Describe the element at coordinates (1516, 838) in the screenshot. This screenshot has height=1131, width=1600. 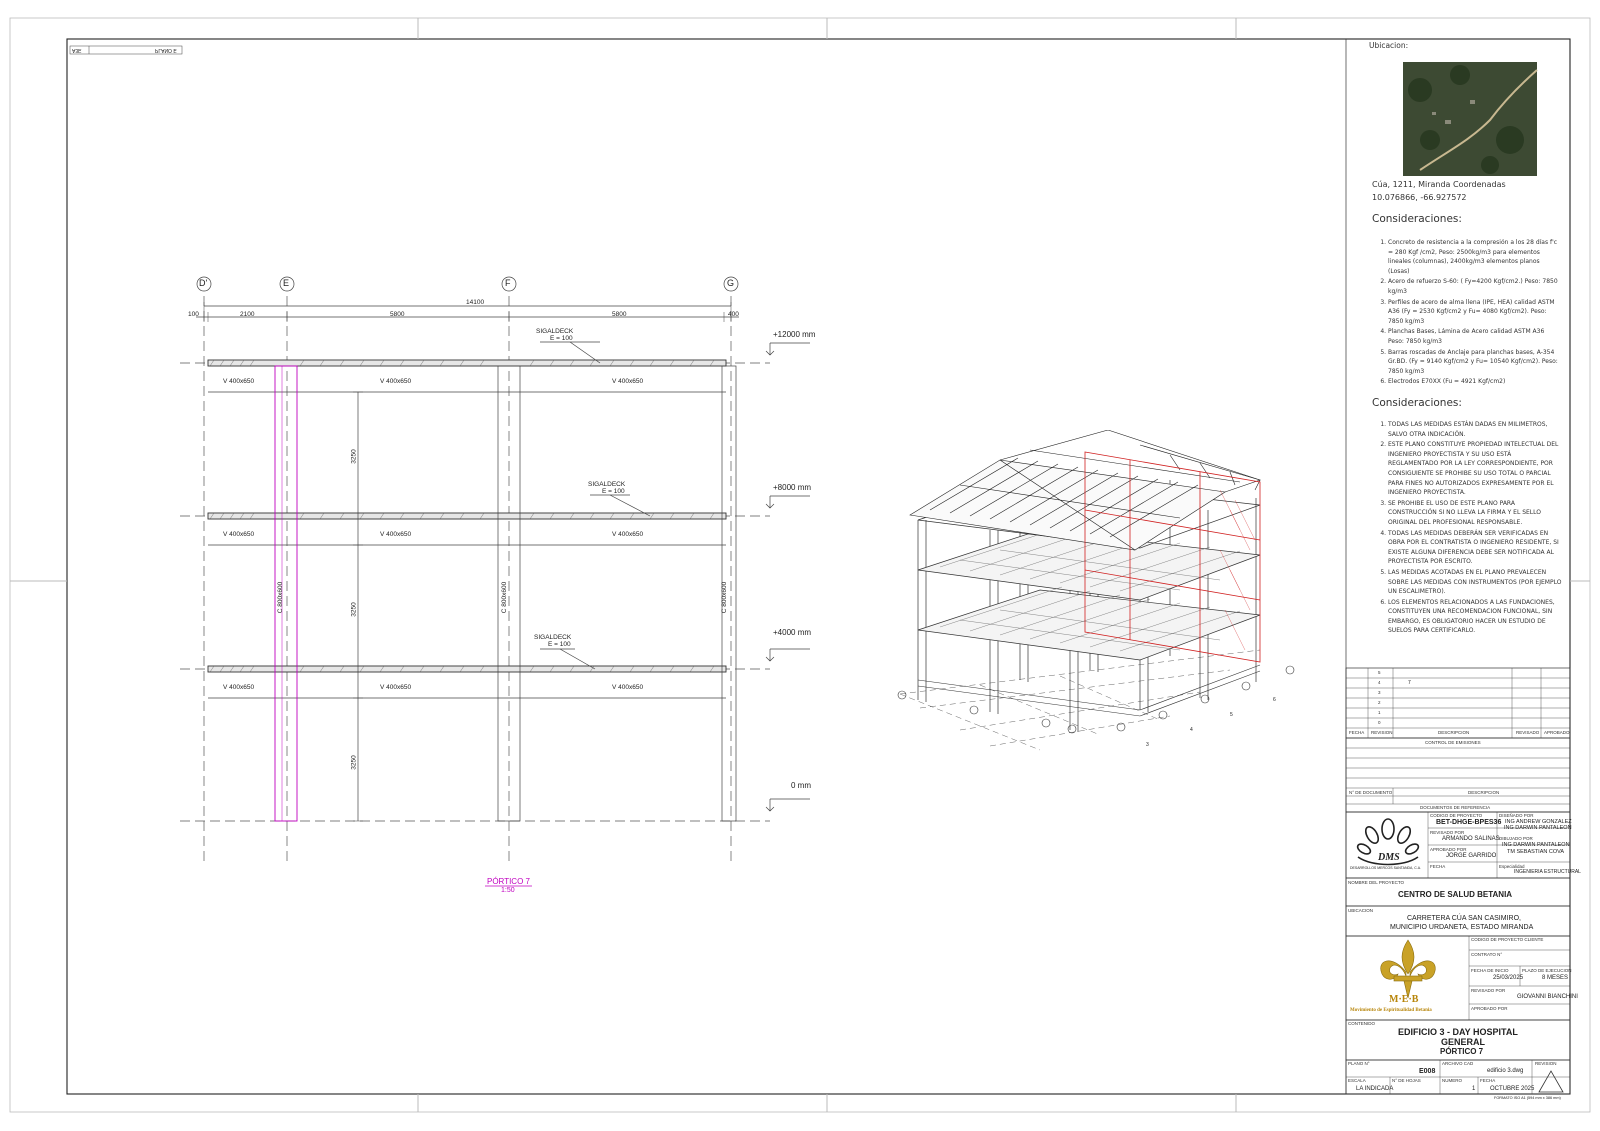
I see `dibujado-por-label: DIBUJADO POR` at that location.